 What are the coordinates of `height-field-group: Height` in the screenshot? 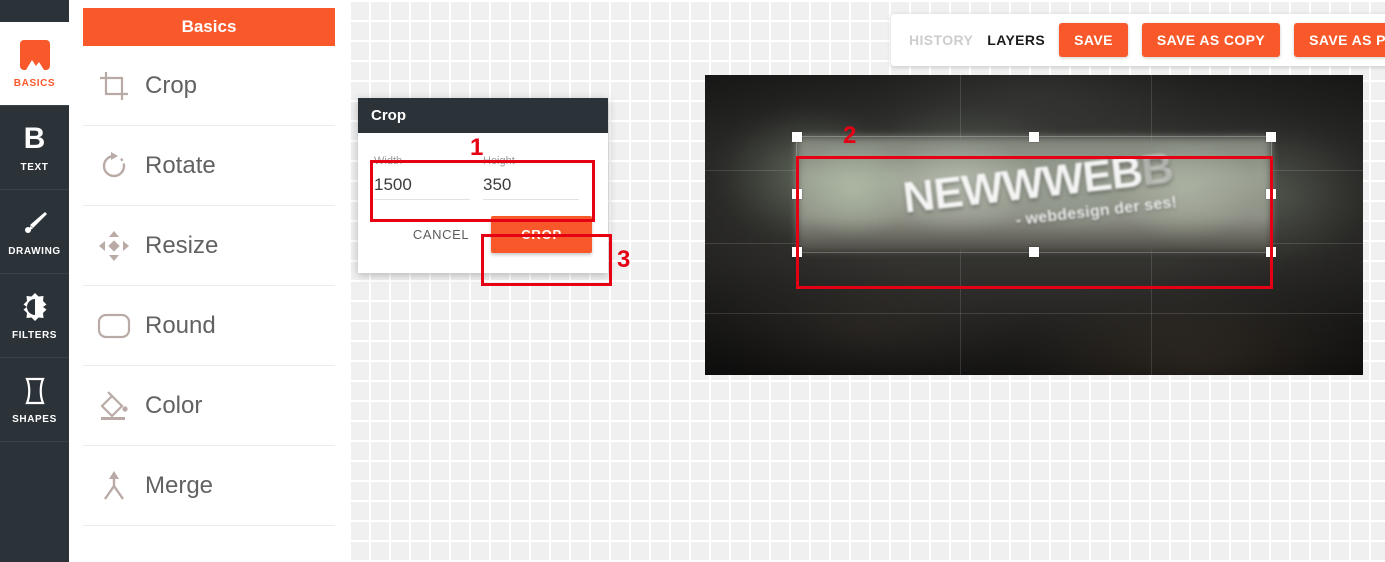 It's located at (537, 177).